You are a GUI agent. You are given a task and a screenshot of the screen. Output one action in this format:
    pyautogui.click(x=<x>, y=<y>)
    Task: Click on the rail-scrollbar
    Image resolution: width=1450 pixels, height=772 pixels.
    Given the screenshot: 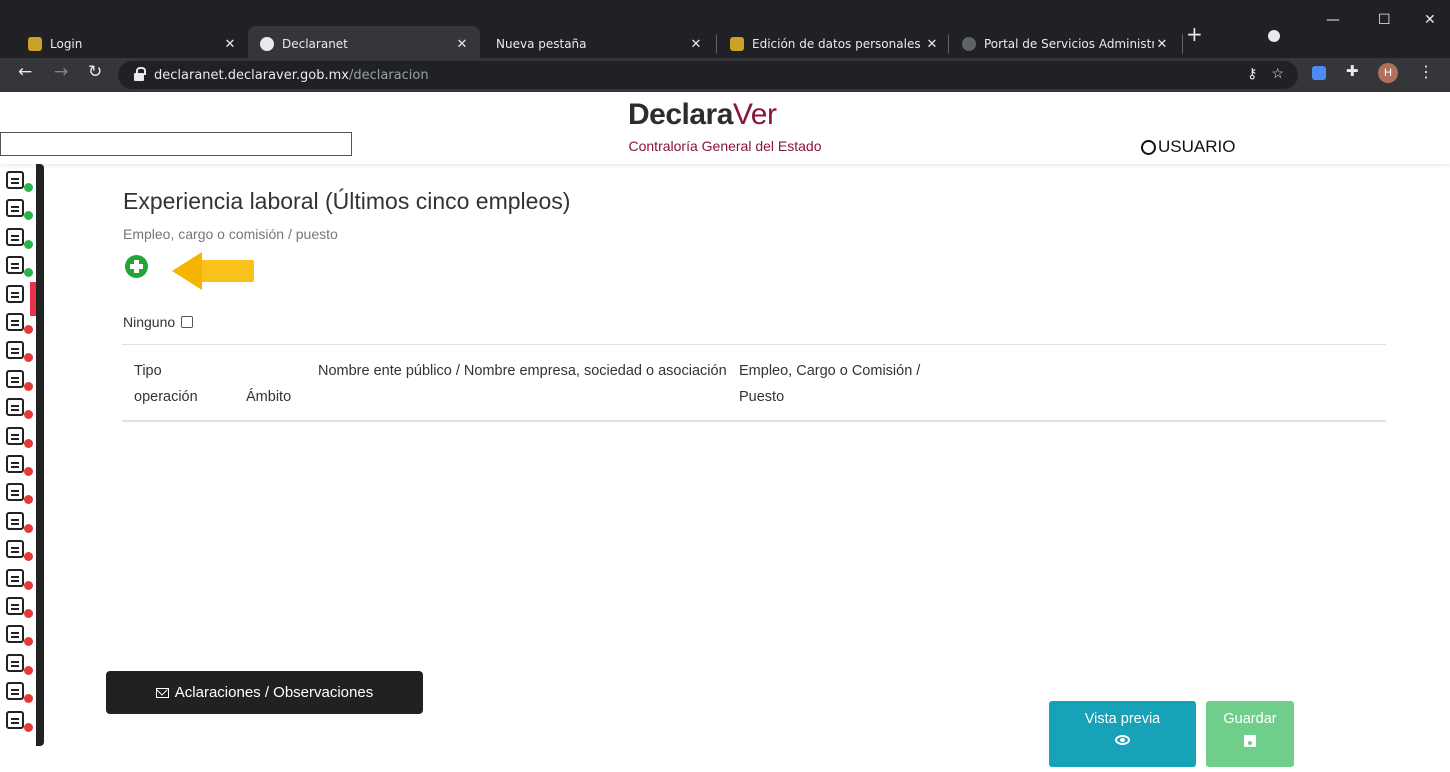 What is the action you would take?
    pyautogui.click(x=40, y=455)
    